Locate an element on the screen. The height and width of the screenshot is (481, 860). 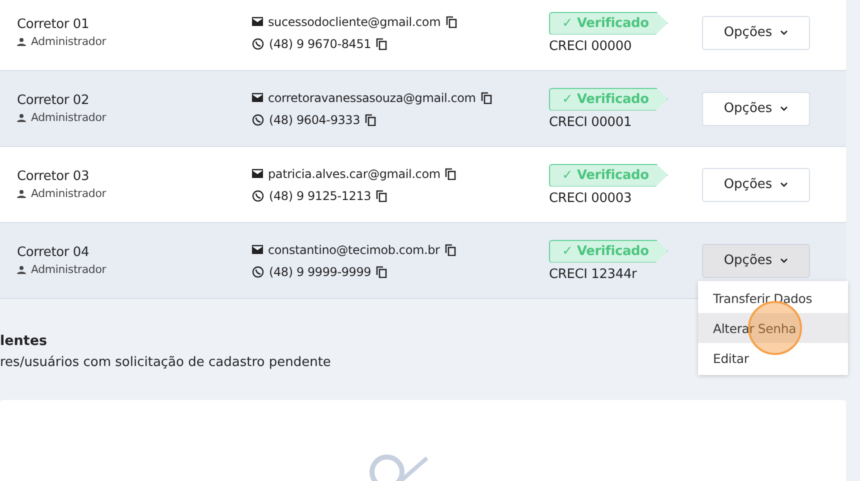
broker-name: Corretor 04 is located at coordinates (53, 252).